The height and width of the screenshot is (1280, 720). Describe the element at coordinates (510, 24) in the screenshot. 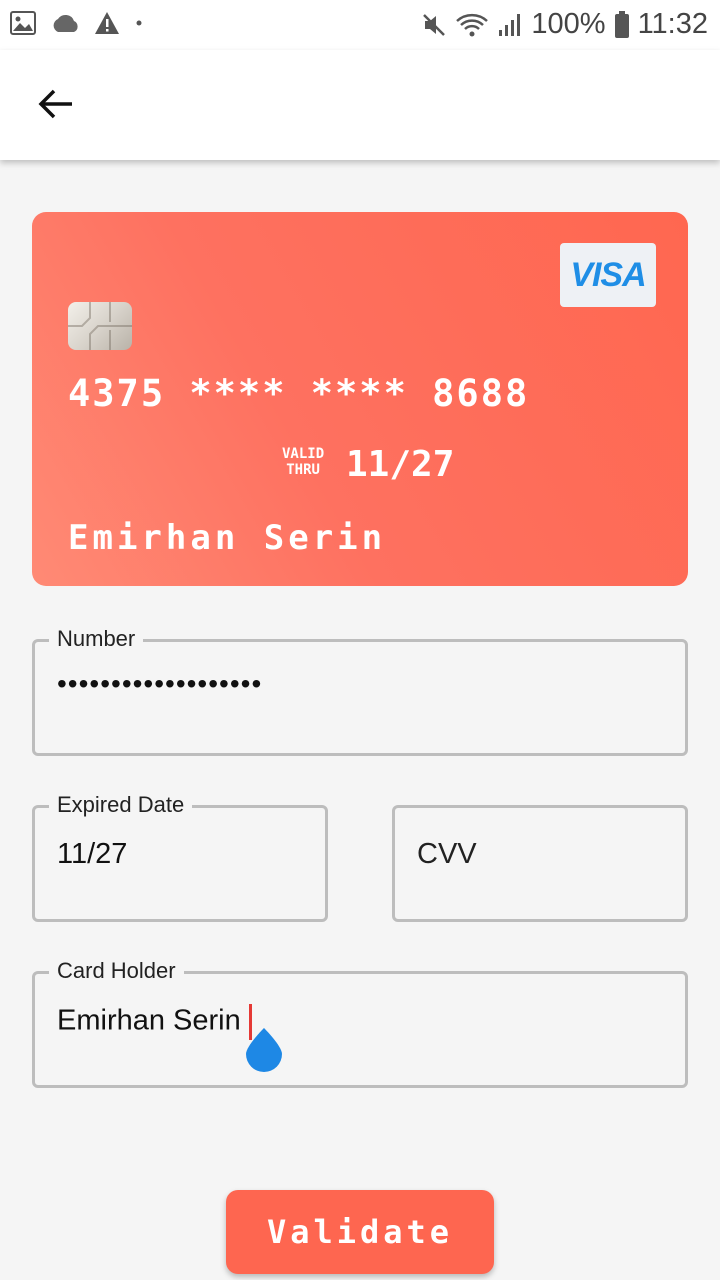

I see `signal-icon` at that location.